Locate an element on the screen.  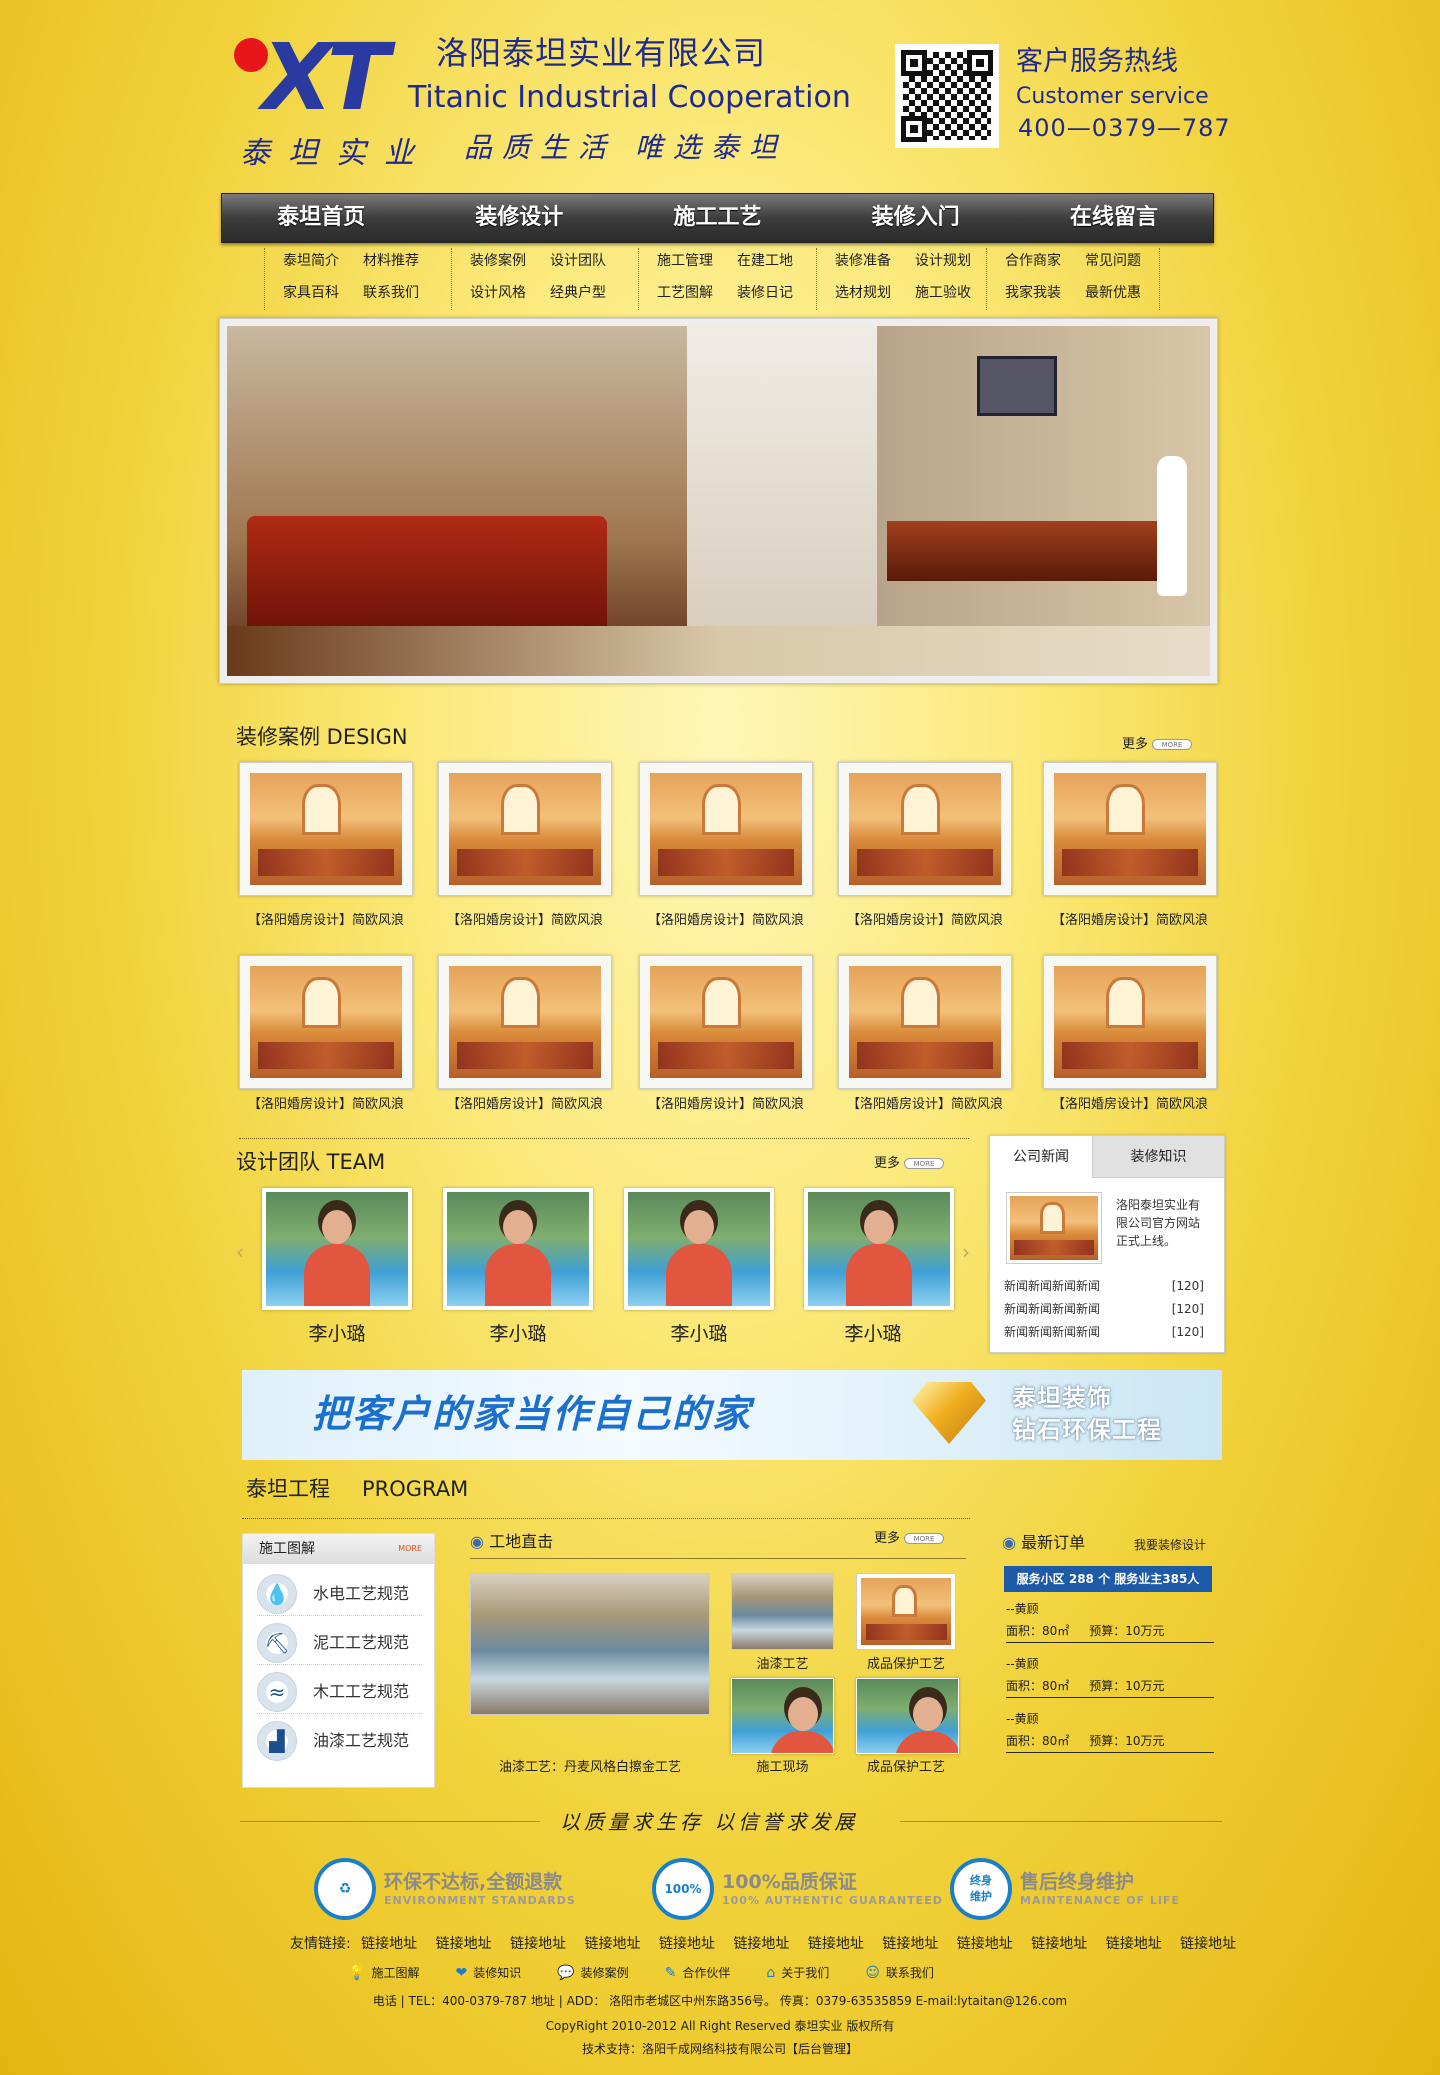
carousel-next-icon: › is located at coordinates (966, 1252).